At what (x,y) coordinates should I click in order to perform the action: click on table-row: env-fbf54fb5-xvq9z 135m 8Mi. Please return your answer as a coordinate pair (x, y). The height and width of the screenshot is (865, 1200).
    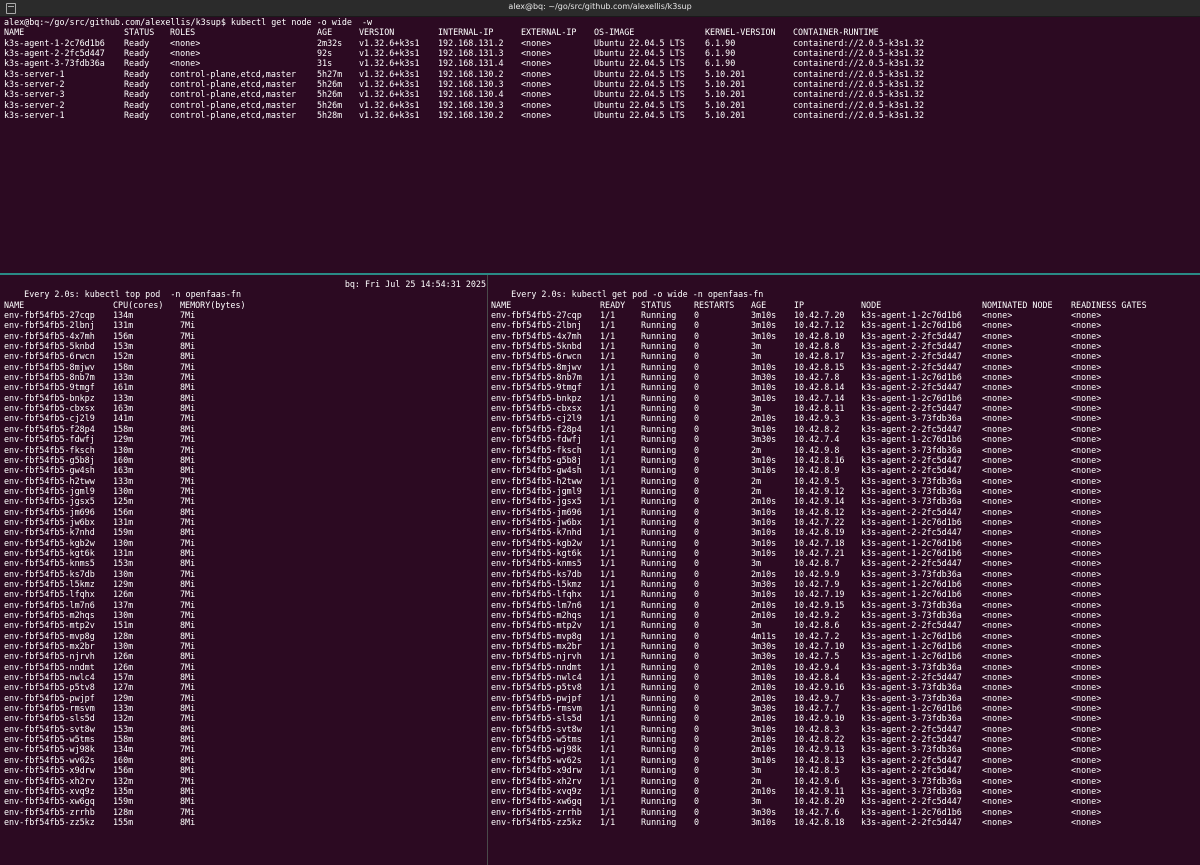
    Looking at the image, I should click on (245, 791).